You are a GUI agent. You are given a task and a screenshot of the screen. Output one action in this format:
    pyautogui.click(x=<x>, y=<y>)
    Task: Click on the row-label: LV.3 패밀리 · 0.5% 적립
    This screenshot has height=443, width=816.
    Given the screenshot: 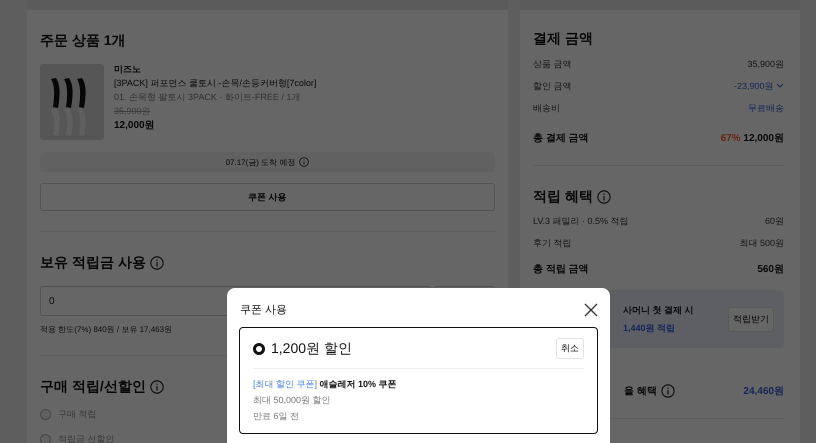 What is the action you would take?
    pyautogui.click(x=581, y=221)
    